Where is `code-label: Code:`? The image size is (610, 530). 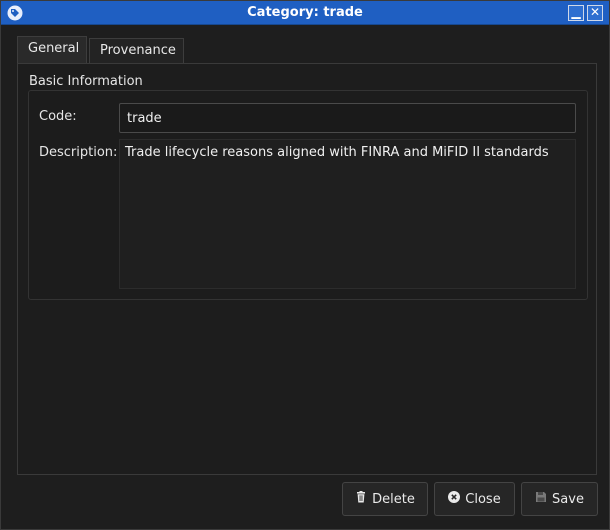 code-label: Code: is located at coordinates (58, 116).